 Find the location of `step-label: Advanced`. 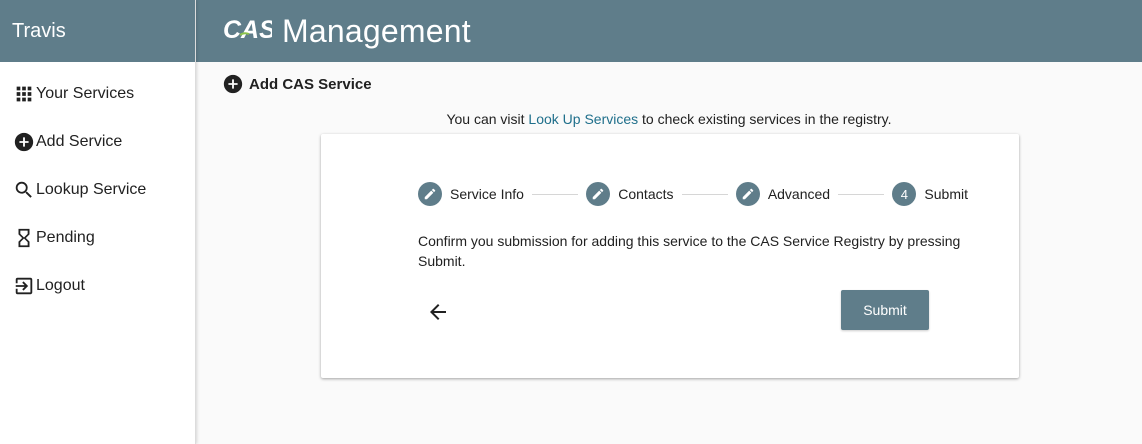

step-label: Advanced is located at coordinates (799, 194).